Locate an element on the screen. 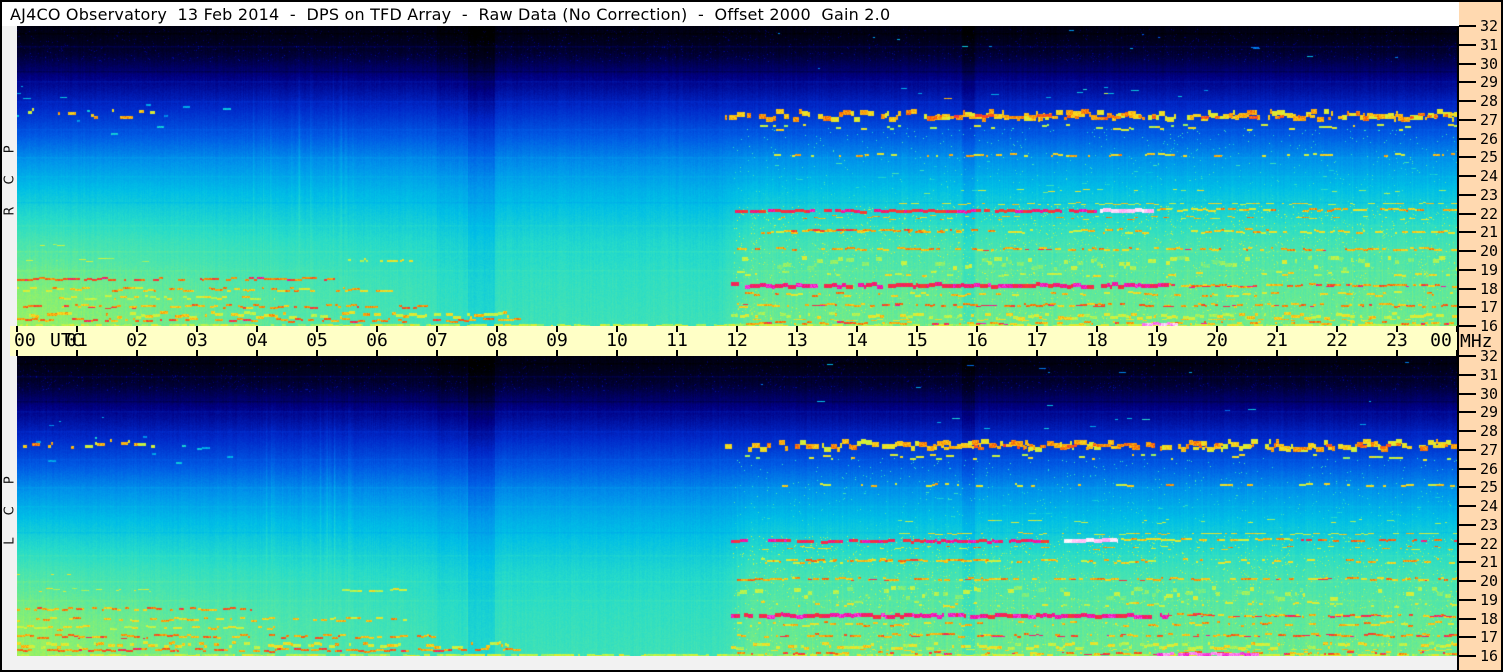  hour-label: 16 is located at coordinates (977, 340).